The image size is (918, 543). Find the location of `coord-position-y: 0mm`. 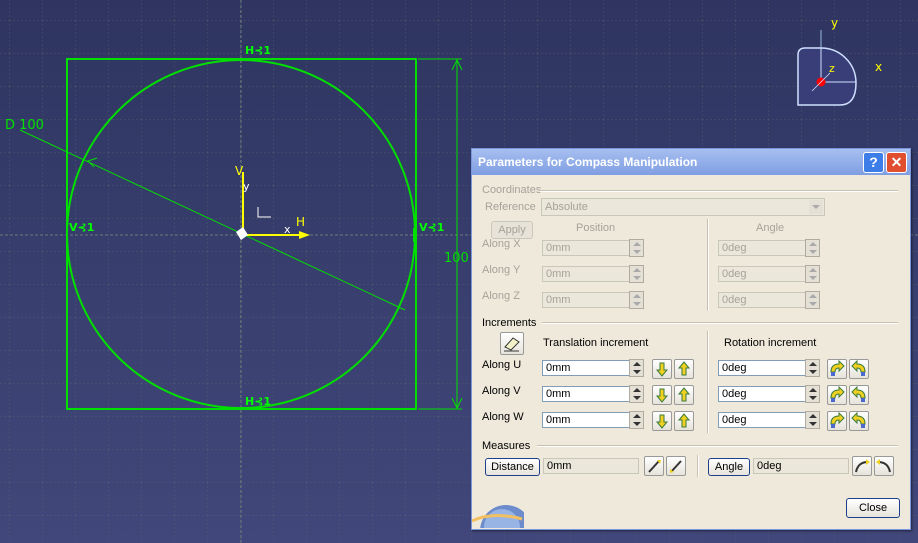

coord-position-y: 0mm is located at coordinates (586, 274).